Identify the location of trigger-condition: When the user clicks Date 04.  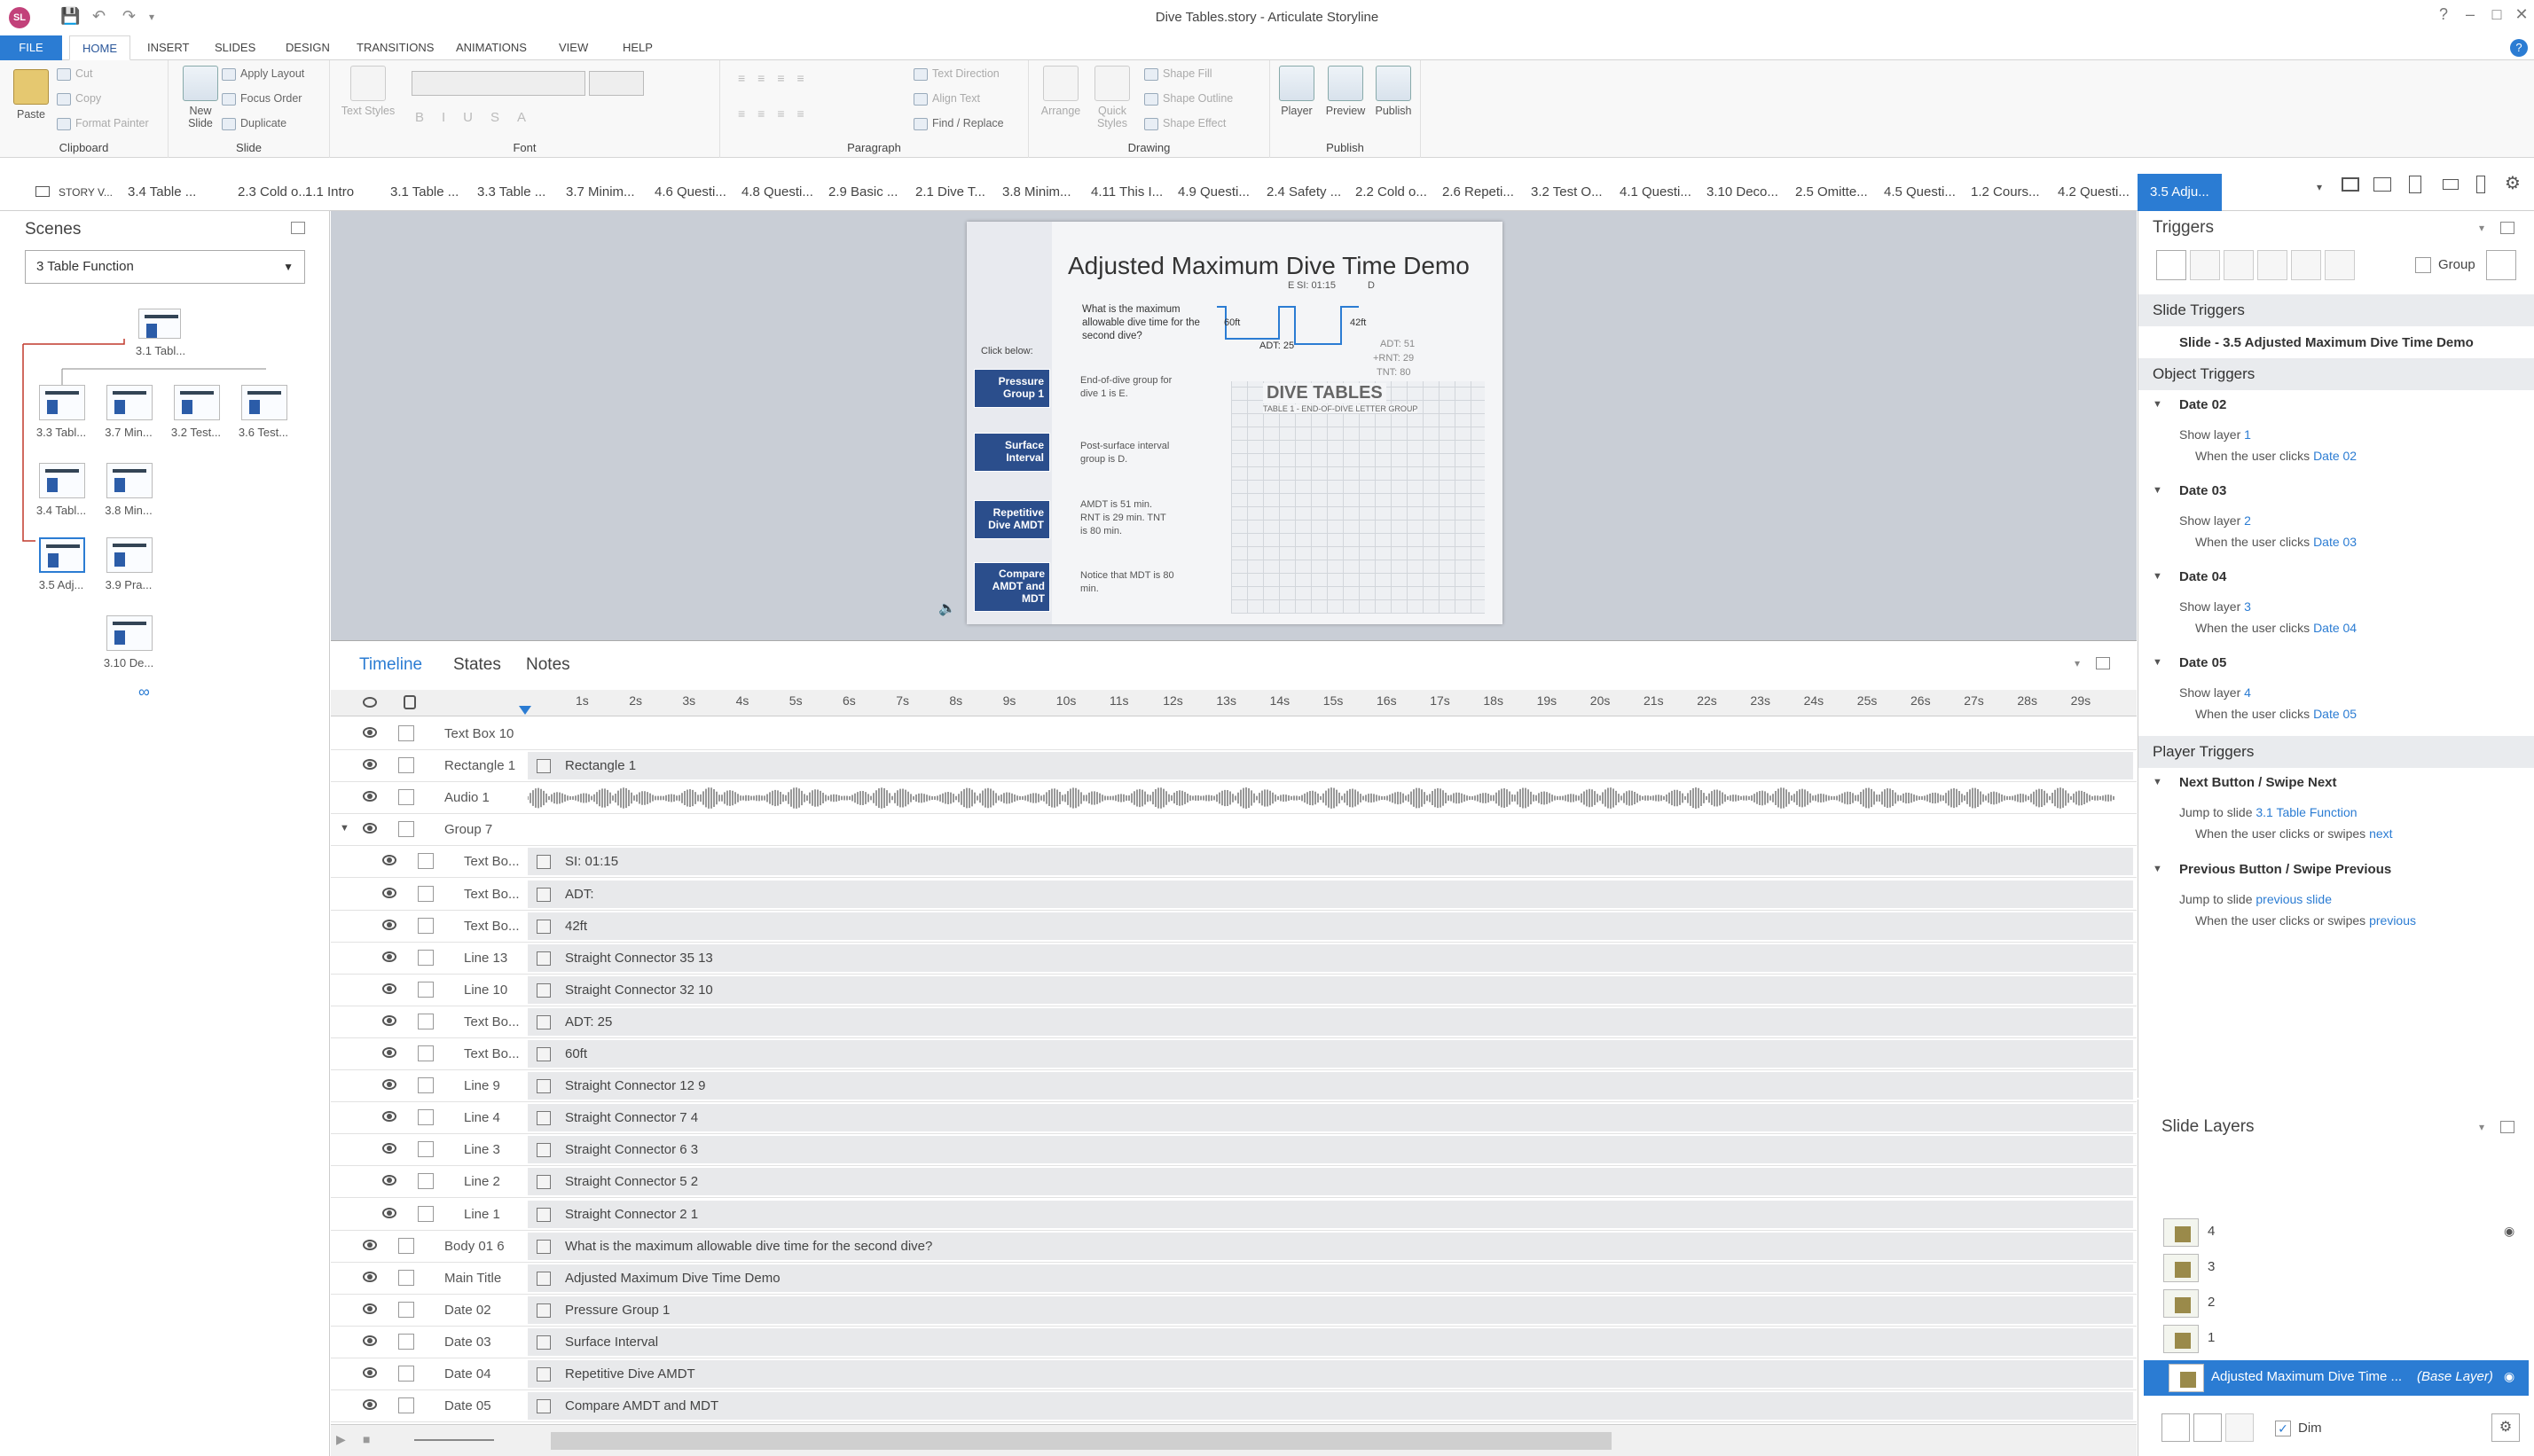
(2276, 628).